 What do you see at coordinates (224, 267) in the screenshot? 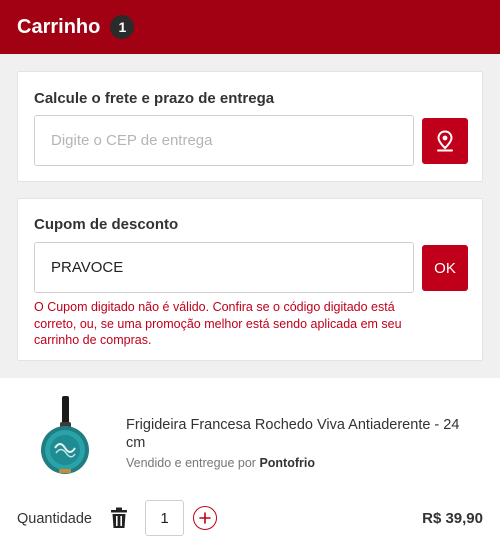
I see `coupon-input` at bounding box center [224, 267].